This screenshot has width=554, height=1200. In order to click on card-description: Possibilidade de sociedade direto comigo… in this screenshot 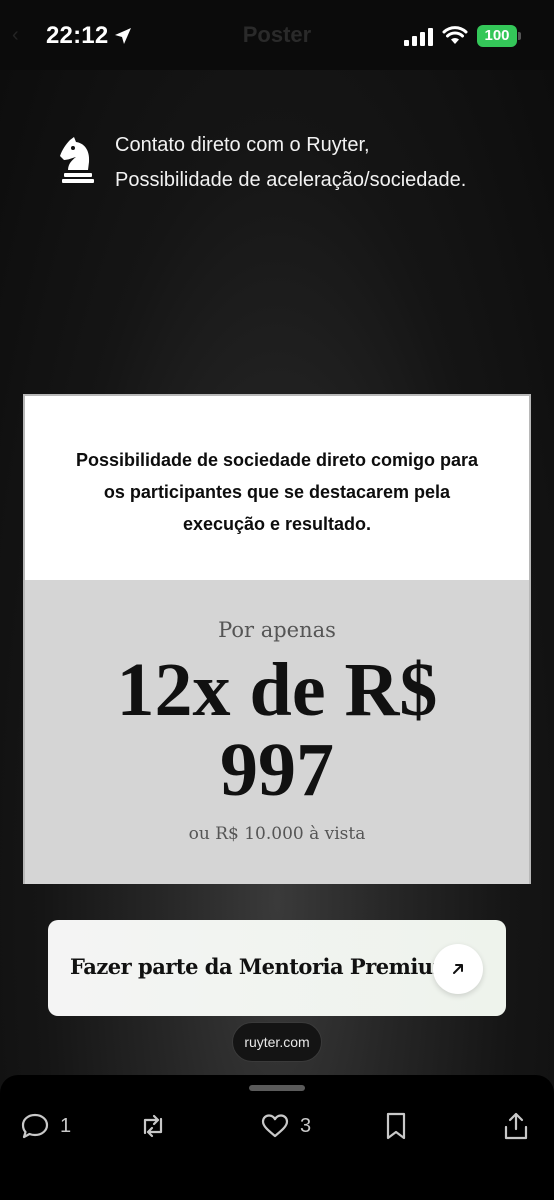, I will do `click(277, 492)`.